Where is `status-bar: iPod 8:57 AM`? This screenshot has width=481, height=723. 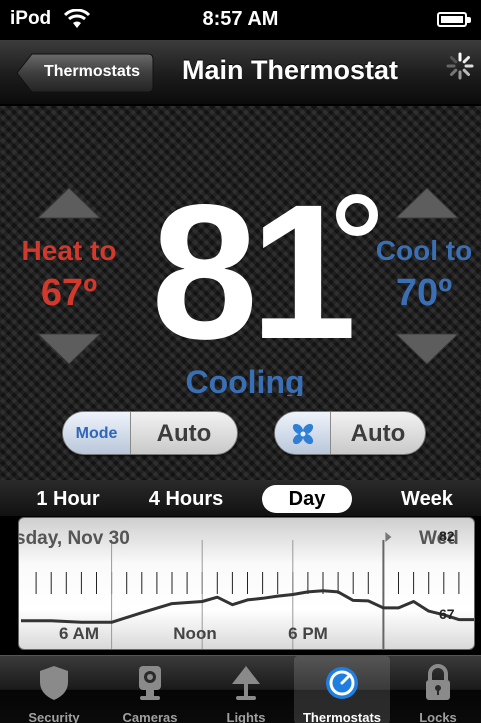
status-bar: iPod 8:57 AM is located at coordinates (240, 20).